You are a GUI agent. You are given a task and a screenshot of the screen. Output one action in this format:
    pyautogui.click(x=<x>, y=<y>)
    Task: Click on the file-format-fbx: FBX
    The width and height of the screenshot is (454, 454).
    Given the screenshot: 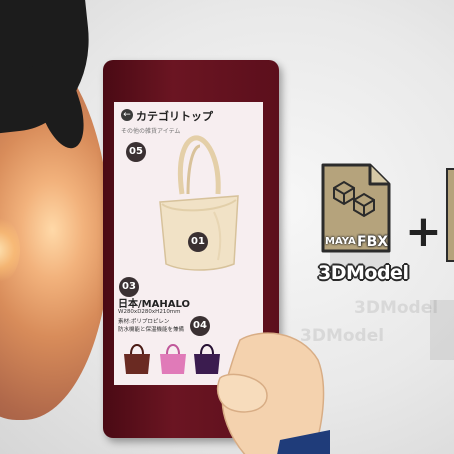 What is the action you would take?
    pyautogui.click(x=373, y=242)
    